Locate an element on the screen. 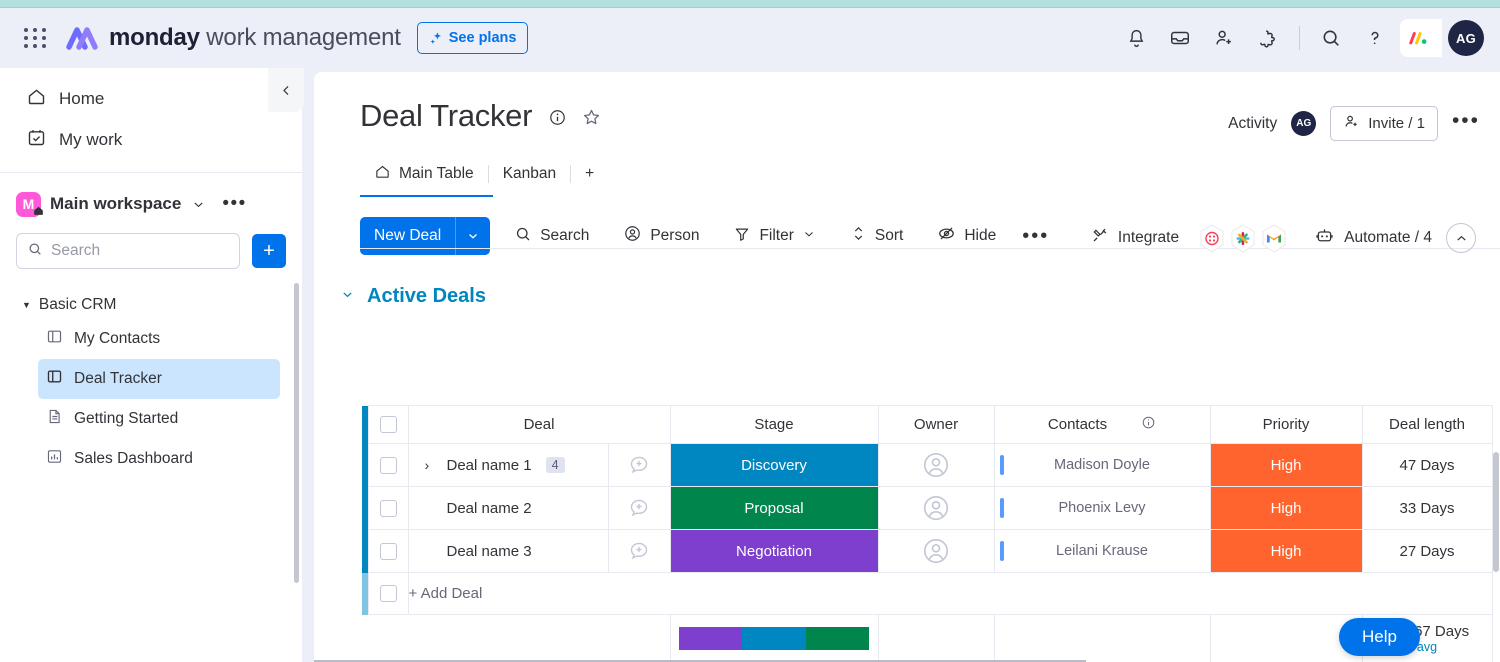 Image resolution: width=1500 pixels, height=662 pixels. cell-deal-name: Deal name 2 is located at coordinates (508, 508).